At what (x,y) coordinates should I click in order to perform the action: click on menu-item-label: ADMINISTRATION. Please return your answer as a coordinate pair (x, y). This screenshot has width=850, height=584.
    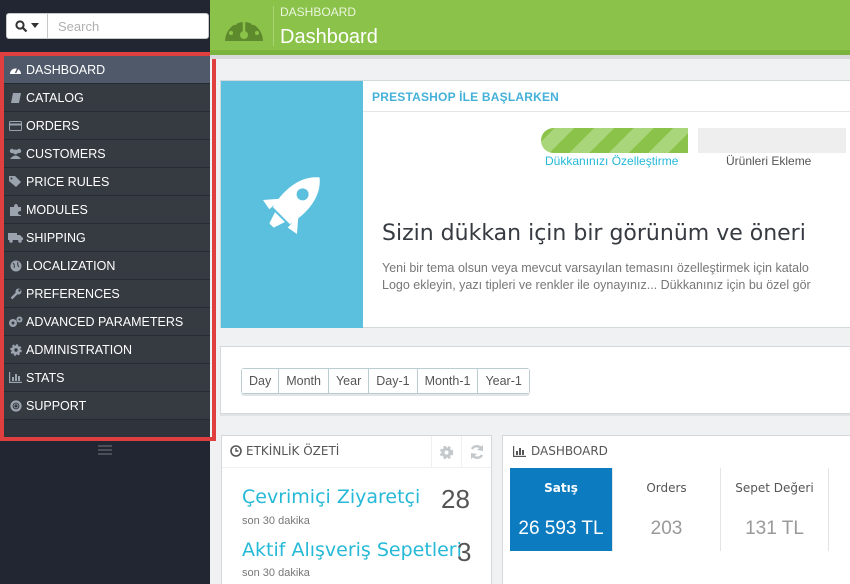
    Looking at the image, I should click on (79, 349).